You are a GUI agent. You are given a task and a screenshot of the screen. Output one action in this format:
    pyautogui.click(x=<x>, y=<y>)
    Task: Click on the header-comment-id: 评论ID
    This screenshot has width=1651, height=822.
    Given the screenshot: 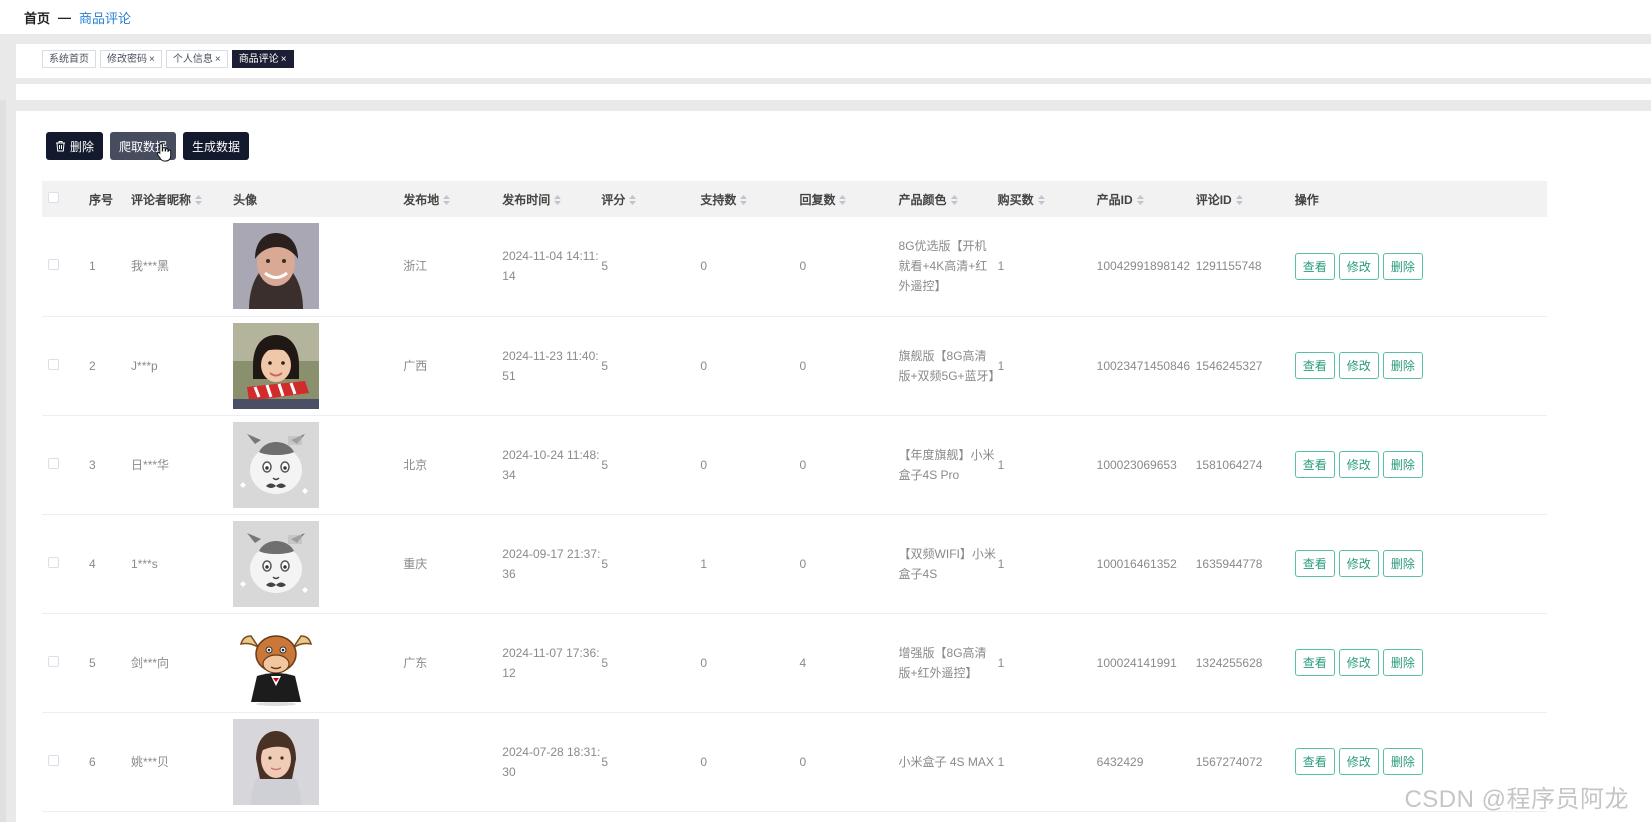 What is the action you would take?
    pyautogui.click(x=1245, y=199)
    